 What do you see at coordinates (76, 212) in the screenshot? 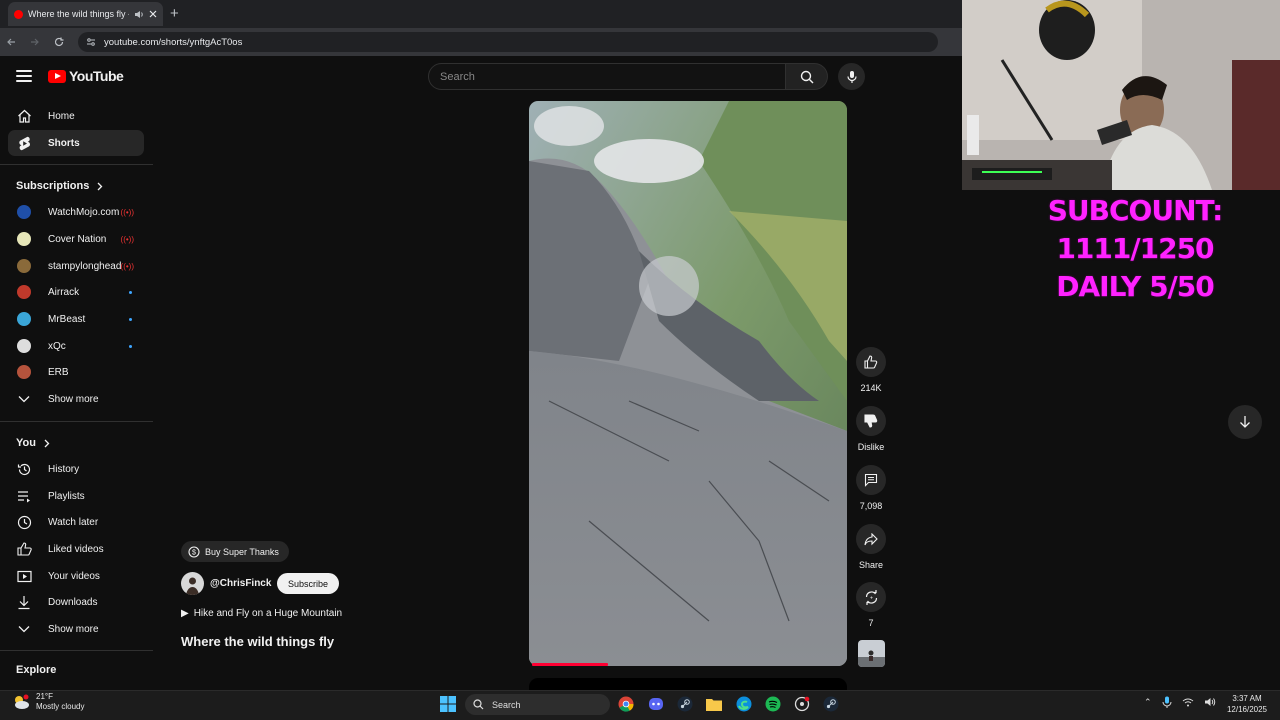
I see `sidebar-item-watchmojo: WatchMojo.com ((•))` at bounding box center [76, 212].